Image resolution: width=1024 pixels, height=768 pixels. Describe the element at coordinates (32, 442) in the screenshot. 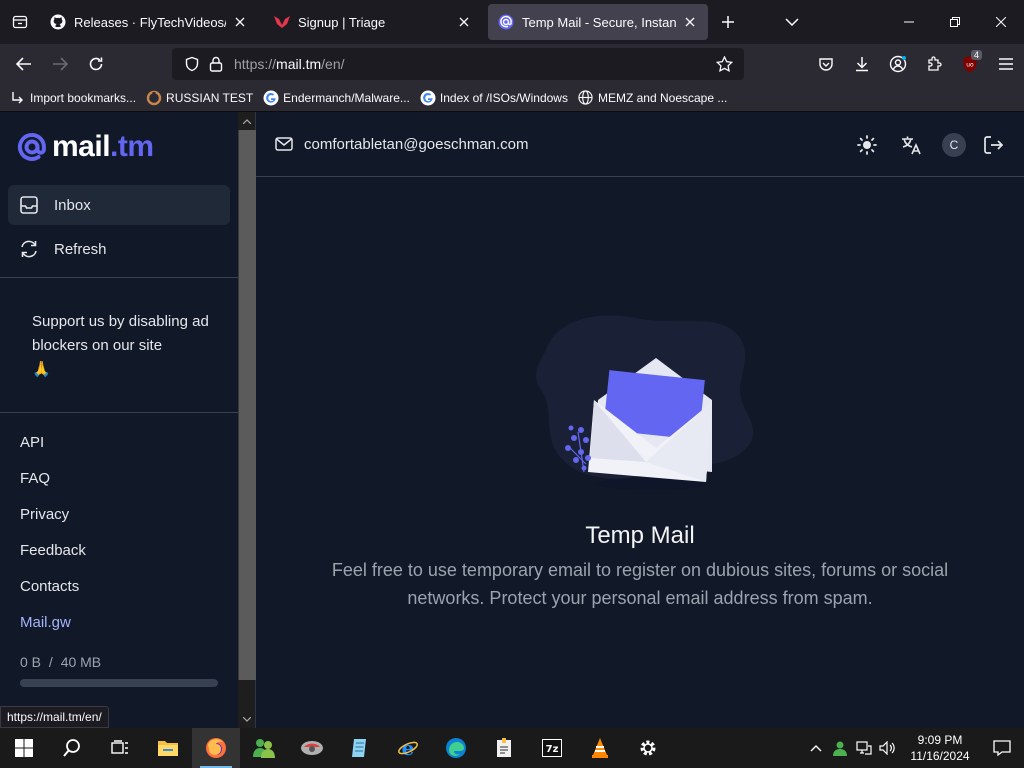

I see `link-api: API` at that location.